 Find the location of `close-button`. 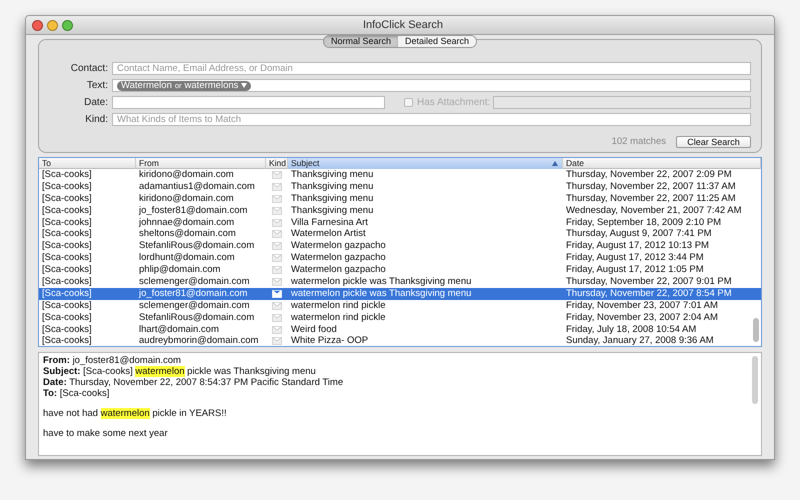

close-button is located at coordinates (37, 25).